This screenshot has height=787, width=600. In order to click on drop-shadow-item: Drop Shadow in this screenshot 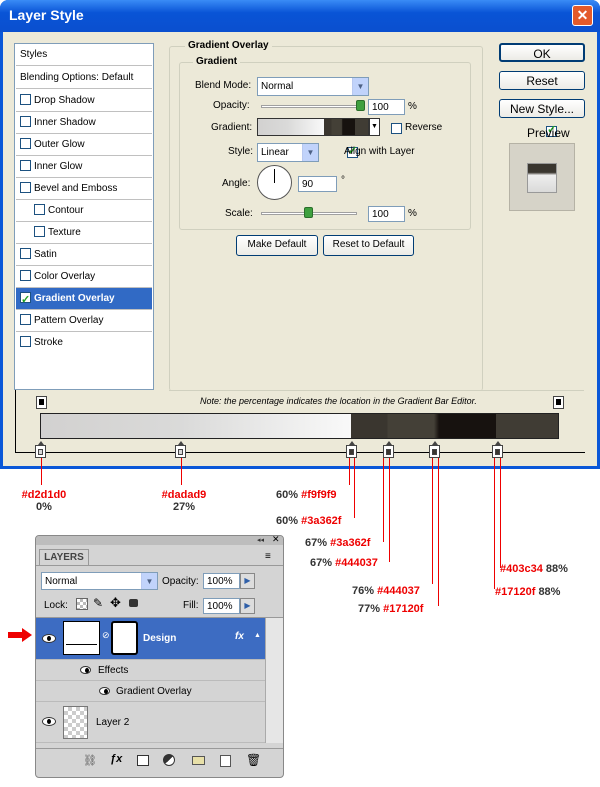, I will do `click(84, 101)`.